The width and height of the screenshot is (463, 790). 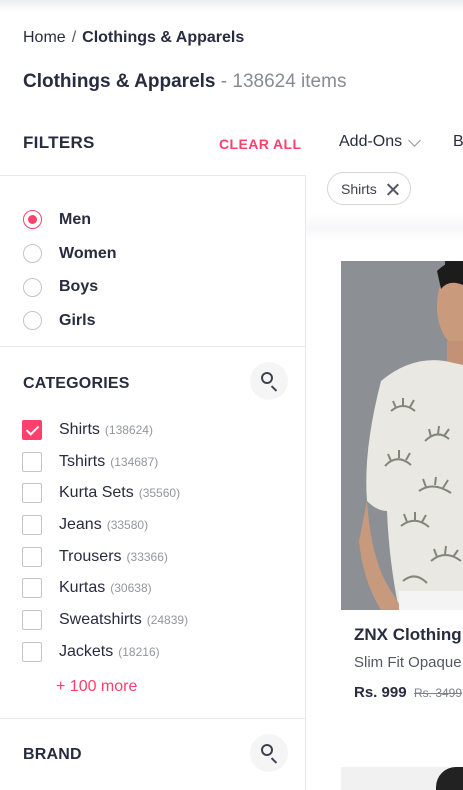 I want to click on category-count: (134687), so click(x=134, y=461).